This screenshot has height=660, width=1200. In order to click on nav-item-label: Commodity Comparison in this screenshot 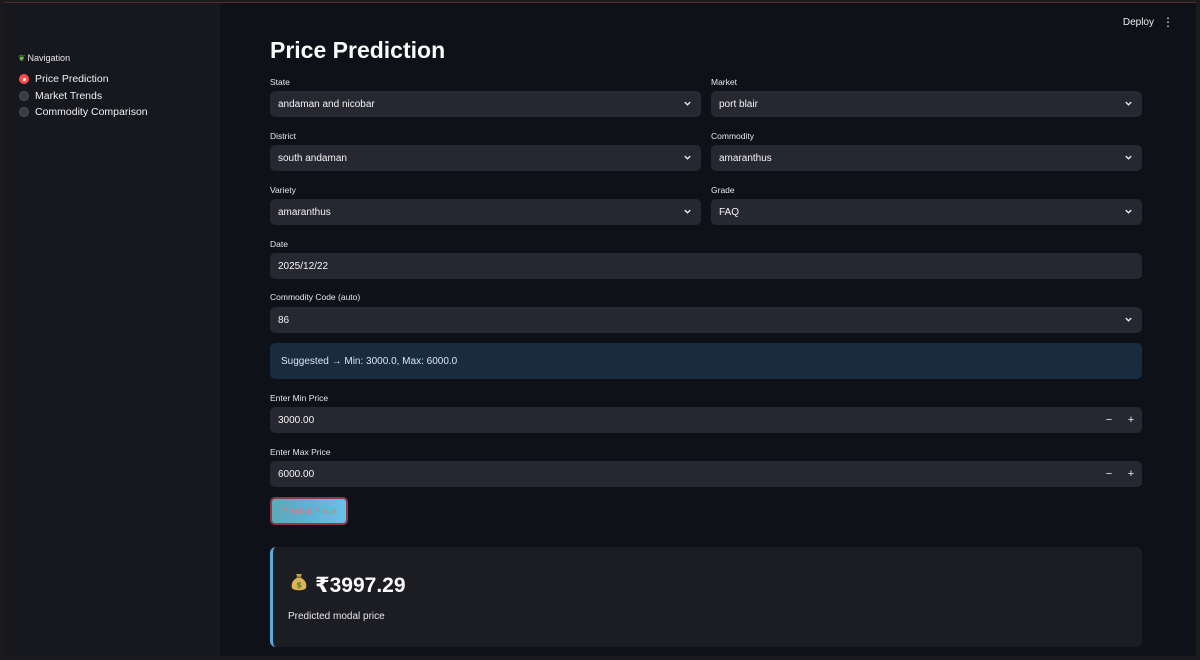, I will do `click(91, 112)`.